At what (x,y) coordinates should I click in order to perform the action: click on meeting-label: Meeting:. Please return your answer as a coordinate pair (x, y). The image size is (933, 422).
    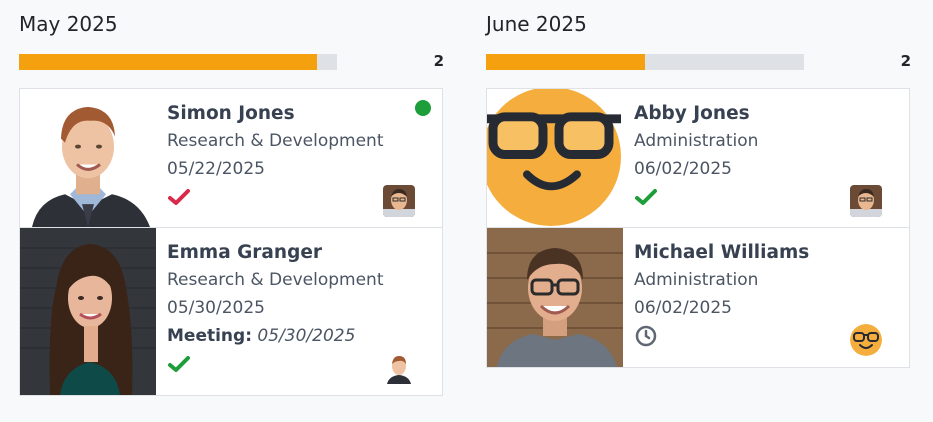
    Looking at the image, I should click on (209, 336).